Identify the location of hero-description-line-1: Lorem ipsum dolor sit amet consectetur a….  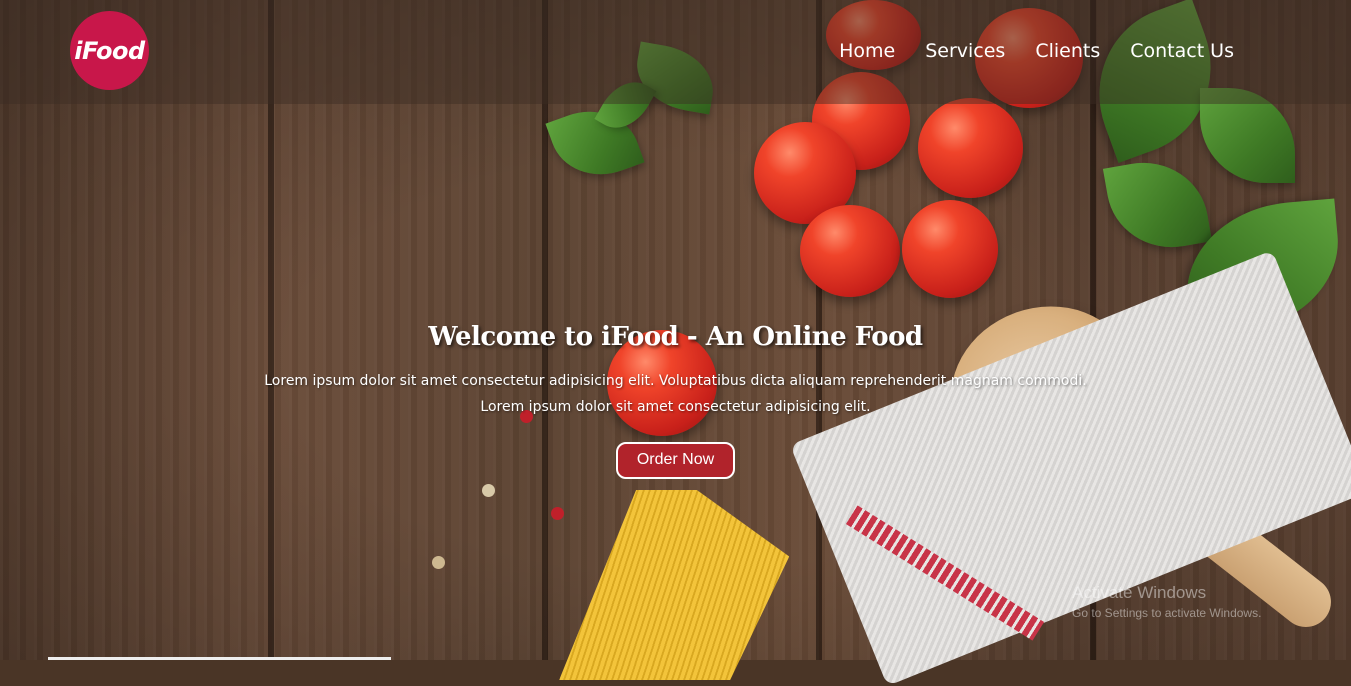
(675, 381).